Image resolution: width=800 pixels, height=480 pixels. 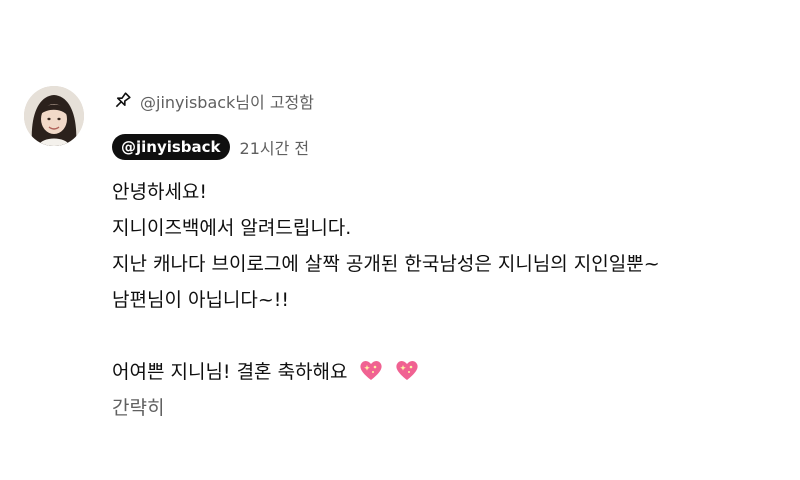 What do you see at coordinates (447, 101) in the screenshot?
I see `pinned-indicator: @jinyisback님이 고정함` at bounding box center [447, 101].